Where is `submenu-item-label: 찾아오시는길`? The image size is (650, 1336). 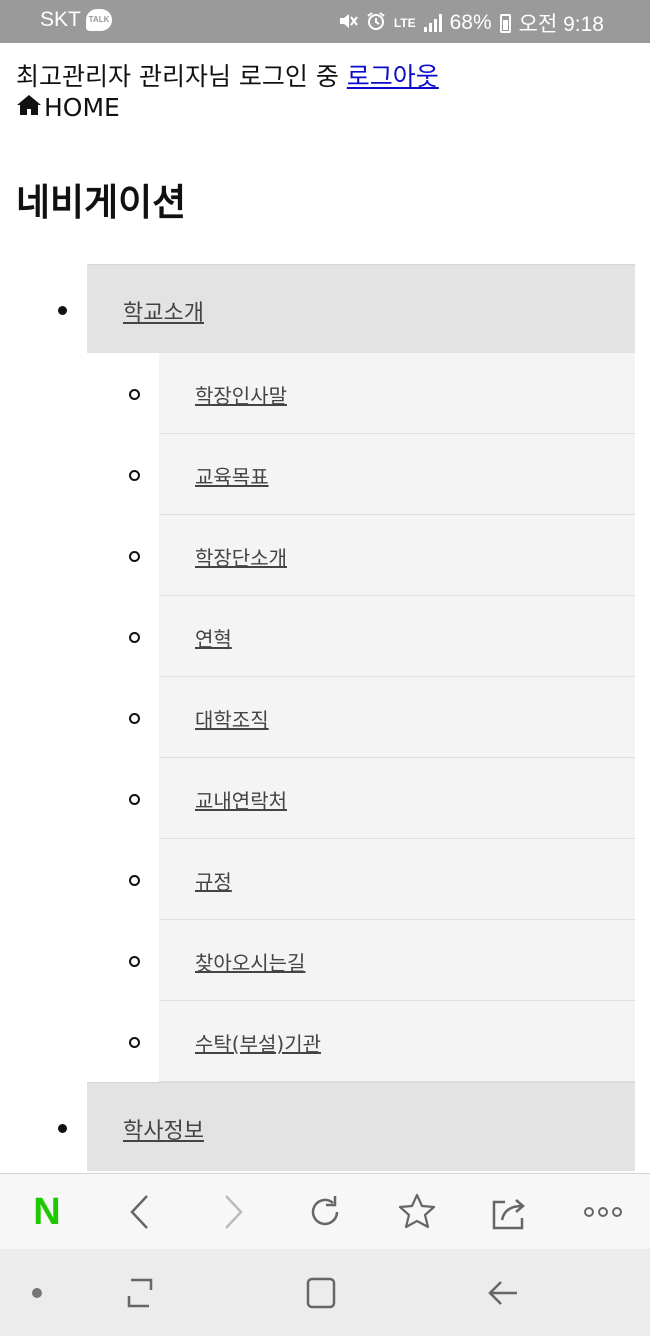 submenu-item-label: 찾아오시는길 is located at coordinates (250, 961).